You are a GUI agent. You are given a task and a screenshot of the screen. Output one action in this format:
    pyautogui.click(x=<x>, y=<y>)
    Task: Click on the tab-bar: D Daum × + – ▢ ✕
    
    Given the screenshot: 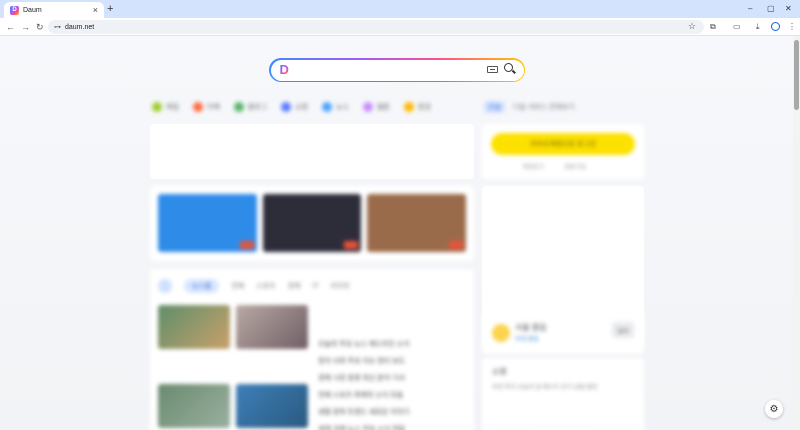 What is the action you would take?
    pyautogui.click(x=400, y=9)
    